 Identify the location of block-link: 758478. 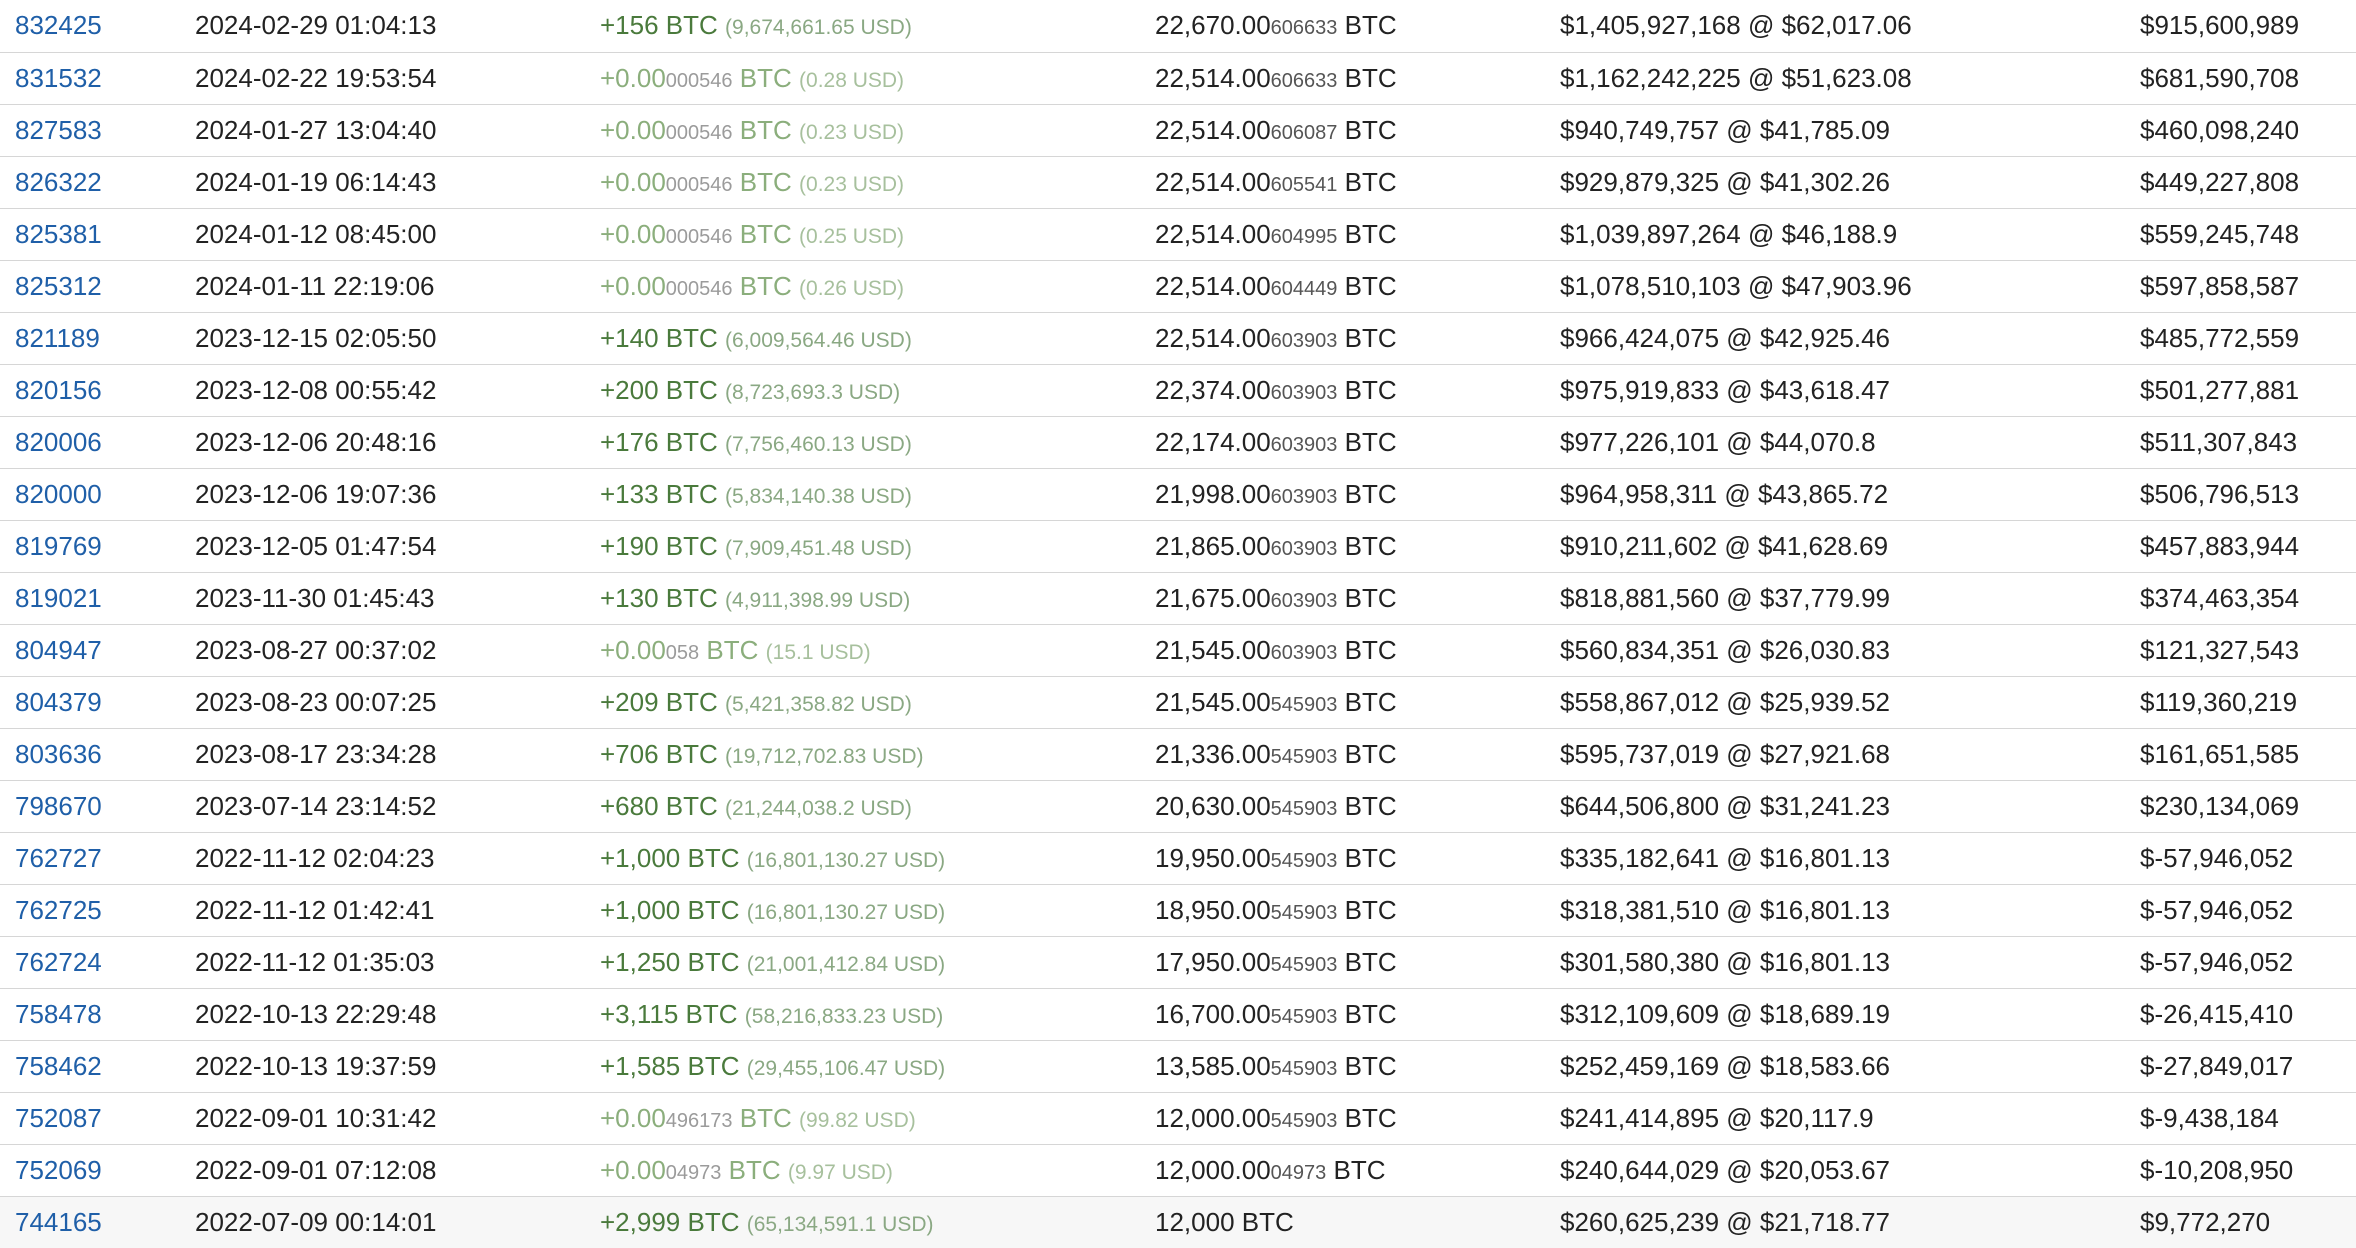
(58, 1014).